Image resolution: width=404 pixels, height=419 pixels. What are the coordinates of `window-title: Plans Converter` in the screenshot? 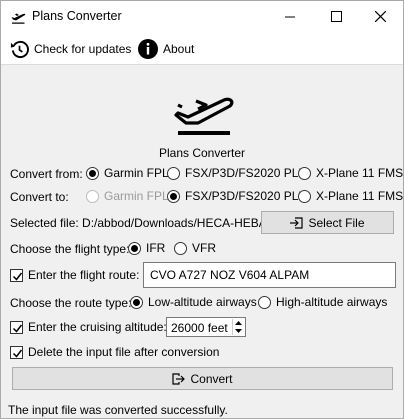 It's located at (77, 16).